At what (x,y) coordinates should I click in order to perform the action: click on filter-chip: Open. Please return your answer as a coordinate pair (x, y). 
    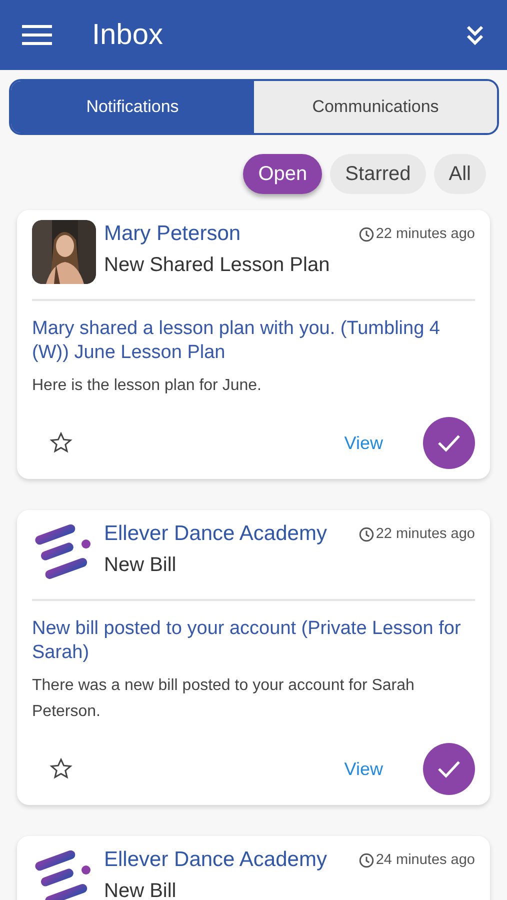
    Looking at the image, I should click on (282, 174).